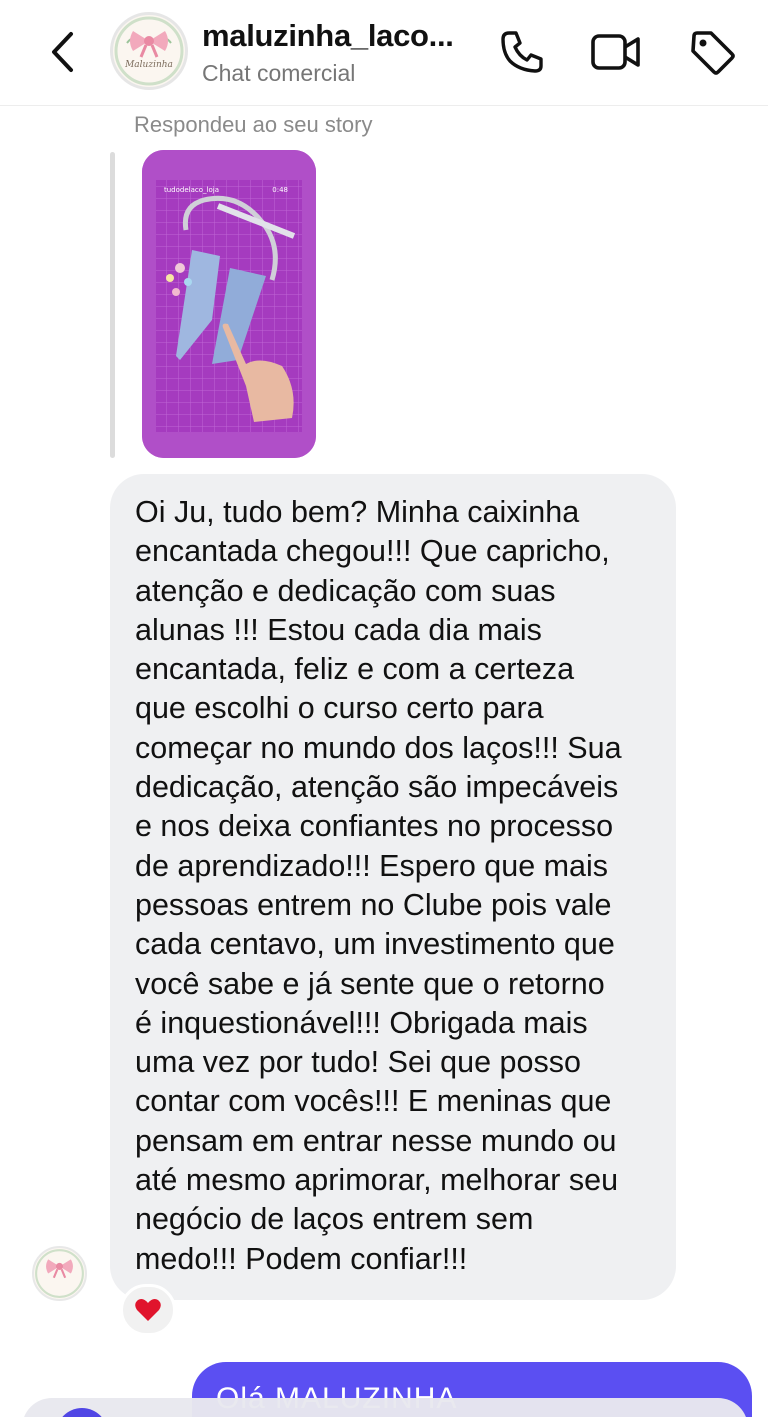 The height and width of the screenshot is (1417, 768). Describe the element at coordinates (279, 73) in the screenshot. I see `chat-subtitle: Chat comercial` at that location.